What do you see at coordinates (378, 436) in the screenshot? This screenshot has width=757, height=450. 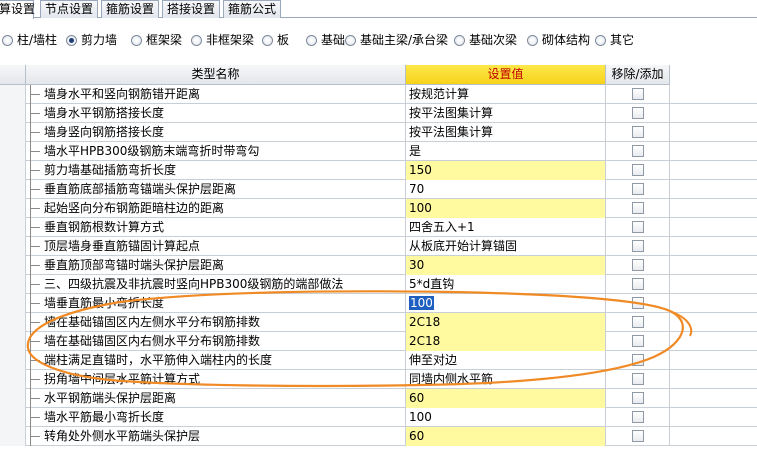 I see `table-row: 转角处外侧水平筋端头保护层 60` at bounding box center [378, 436].